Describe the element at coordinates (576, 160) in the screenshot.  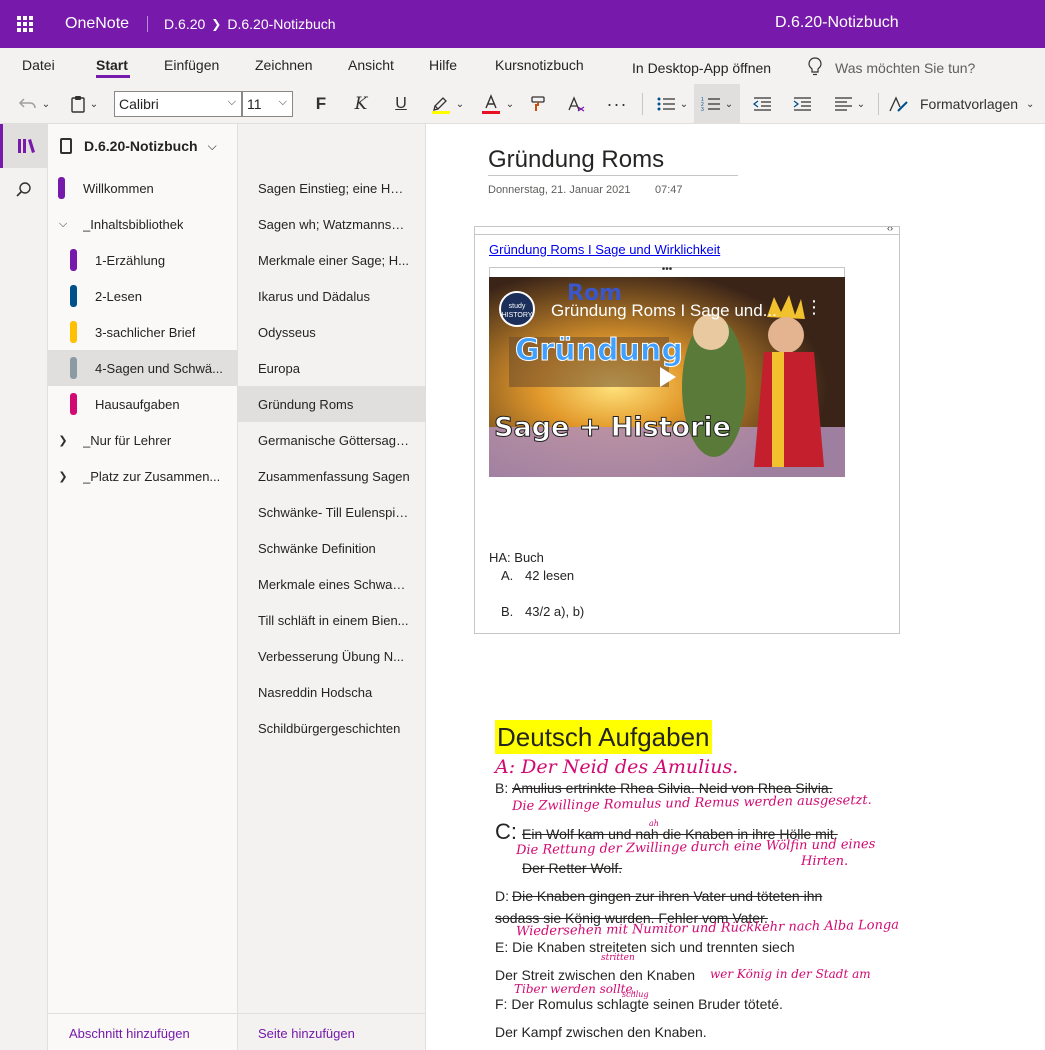
I see `page-title: Gründung Roms` at that location.